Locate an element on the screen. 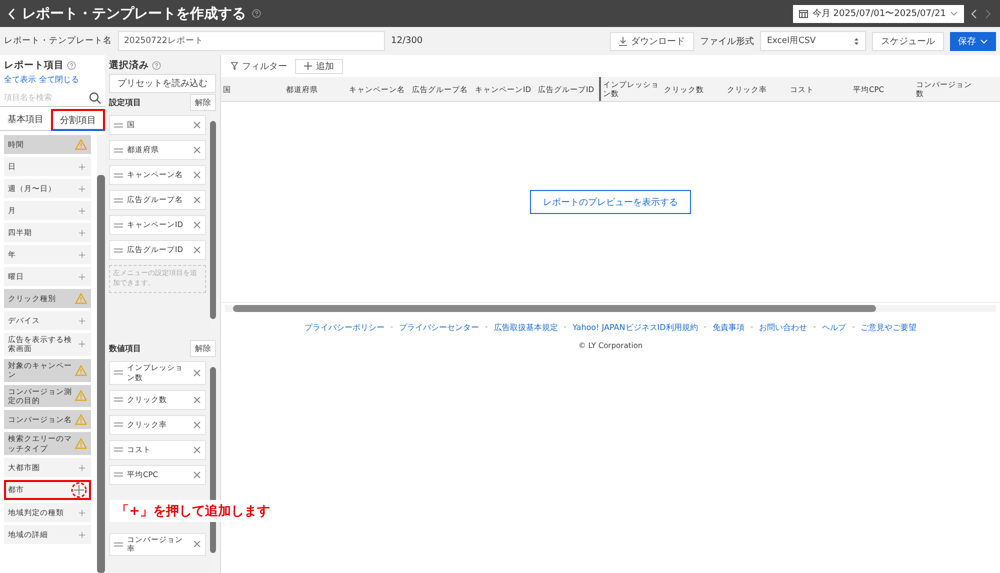 The height and width of the screenshot is (573, 1000). save-button: 保存 is located at coordinates (973, 41).